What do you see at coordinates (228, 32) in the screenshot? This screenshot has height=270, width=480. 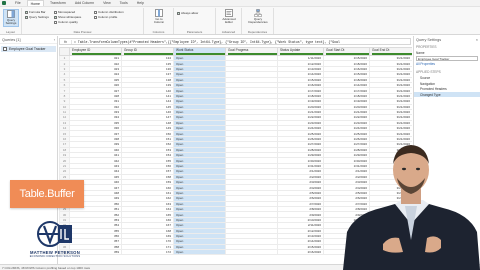 I see `advanced-group-label: Advanced` at bounding box center [228, 32].